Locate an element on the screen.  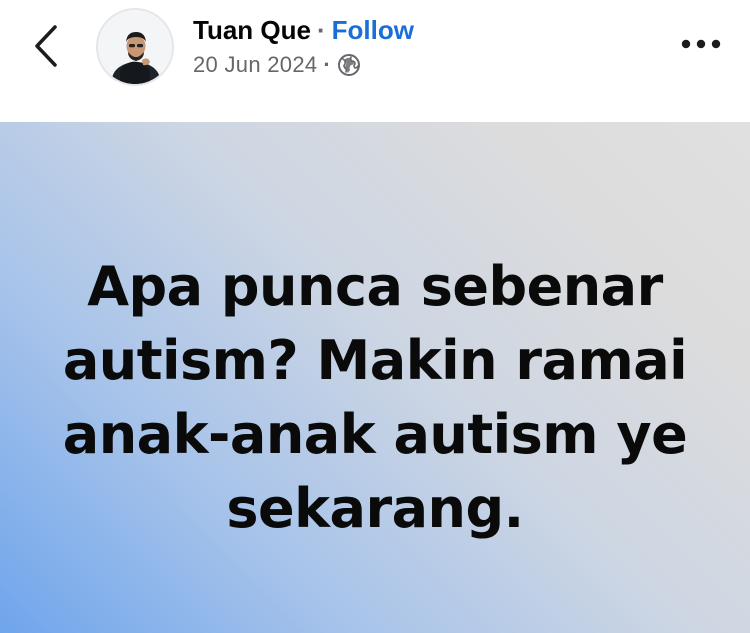
post-date: 20 Jun 2024 is located at coordinates (255, 65).